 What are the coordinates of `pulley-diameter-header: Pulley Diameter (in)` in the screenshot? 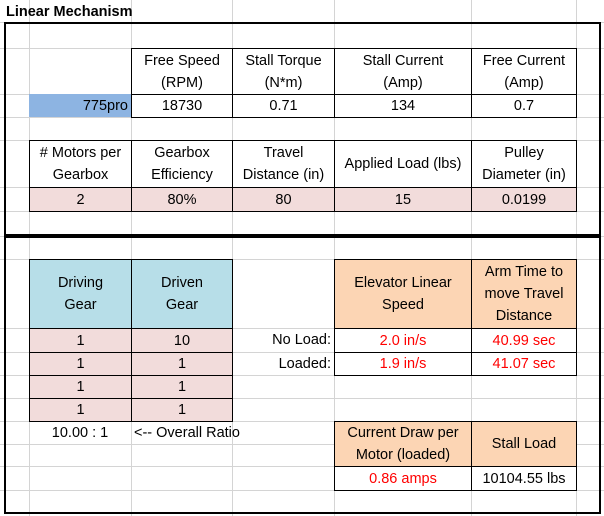 It's located at (524, 164).